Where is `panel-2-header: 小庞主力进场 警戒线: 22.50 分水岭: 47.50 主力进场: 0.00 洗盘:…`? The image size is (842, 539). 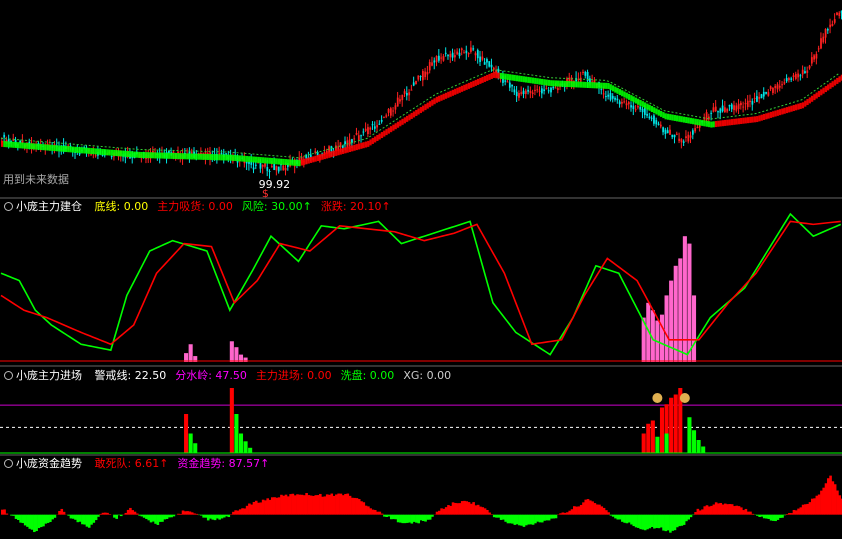 panel-2-header: 小庞主力进场 警戒线: 22.50 分水岭: 47.50 主力进场: 0.00 洗盘:… is located at coordinates (227, 375).